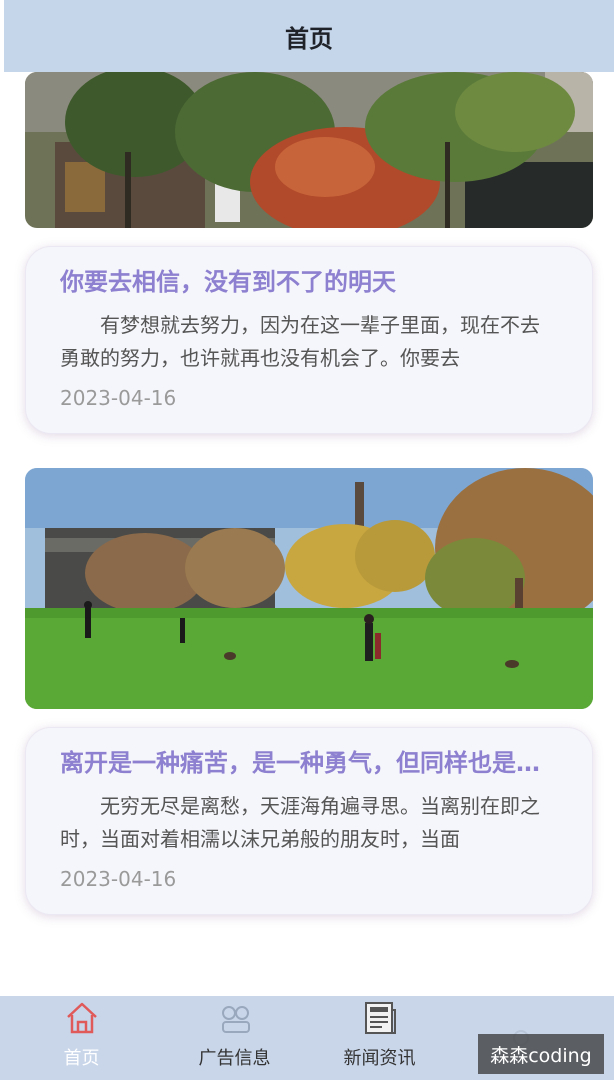 This screenshot has height=1080, width=614. What do you see at coordinates (234, 1038) in the screenshot?
I see `tab-ads: 广告信息` at bounding box center [234, 1038].